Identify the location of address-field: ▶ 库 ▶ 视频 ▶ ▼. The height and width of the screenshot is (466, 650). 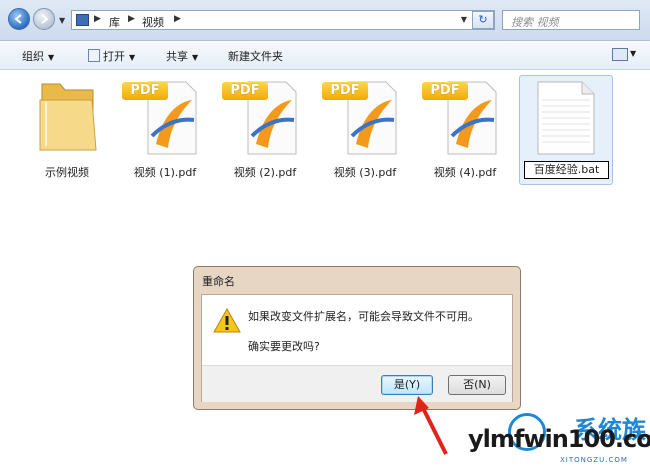
(283, 20).